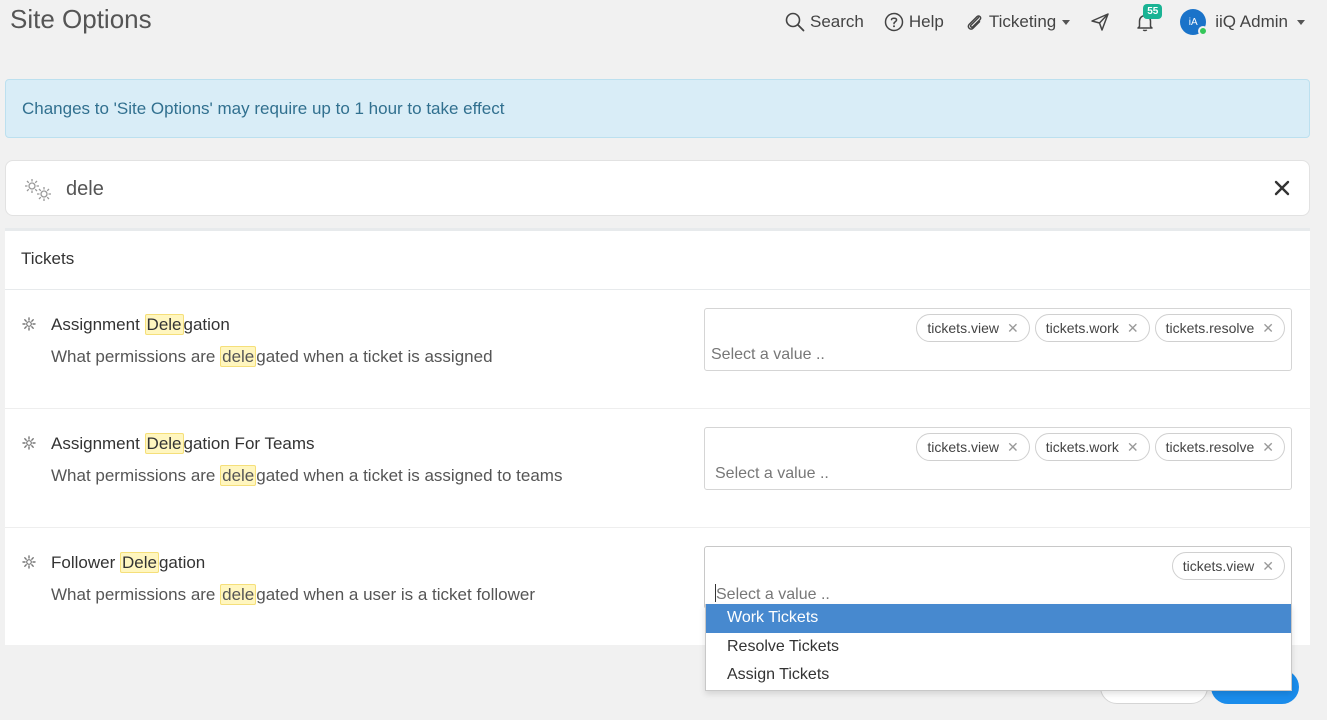 Image resolution: width=1327 pixels, height=720 pixels. I want to click on dropdown-option-assign-tickets: Assign Tickets, so click(998, 675).